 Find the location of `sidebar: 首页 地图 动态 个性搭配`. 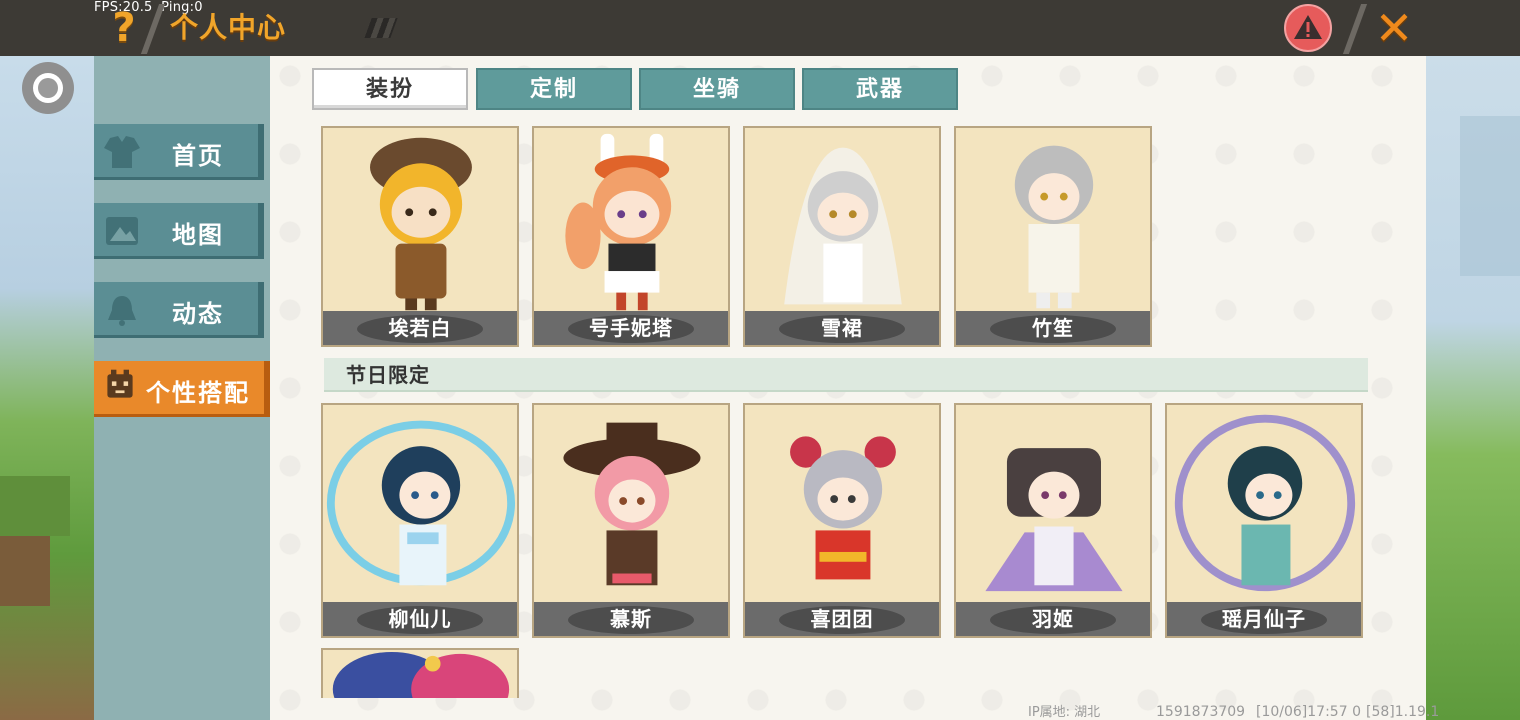

sidebar: 首页 地图 动态 个性搭配 is located at coordinates (182, 388).